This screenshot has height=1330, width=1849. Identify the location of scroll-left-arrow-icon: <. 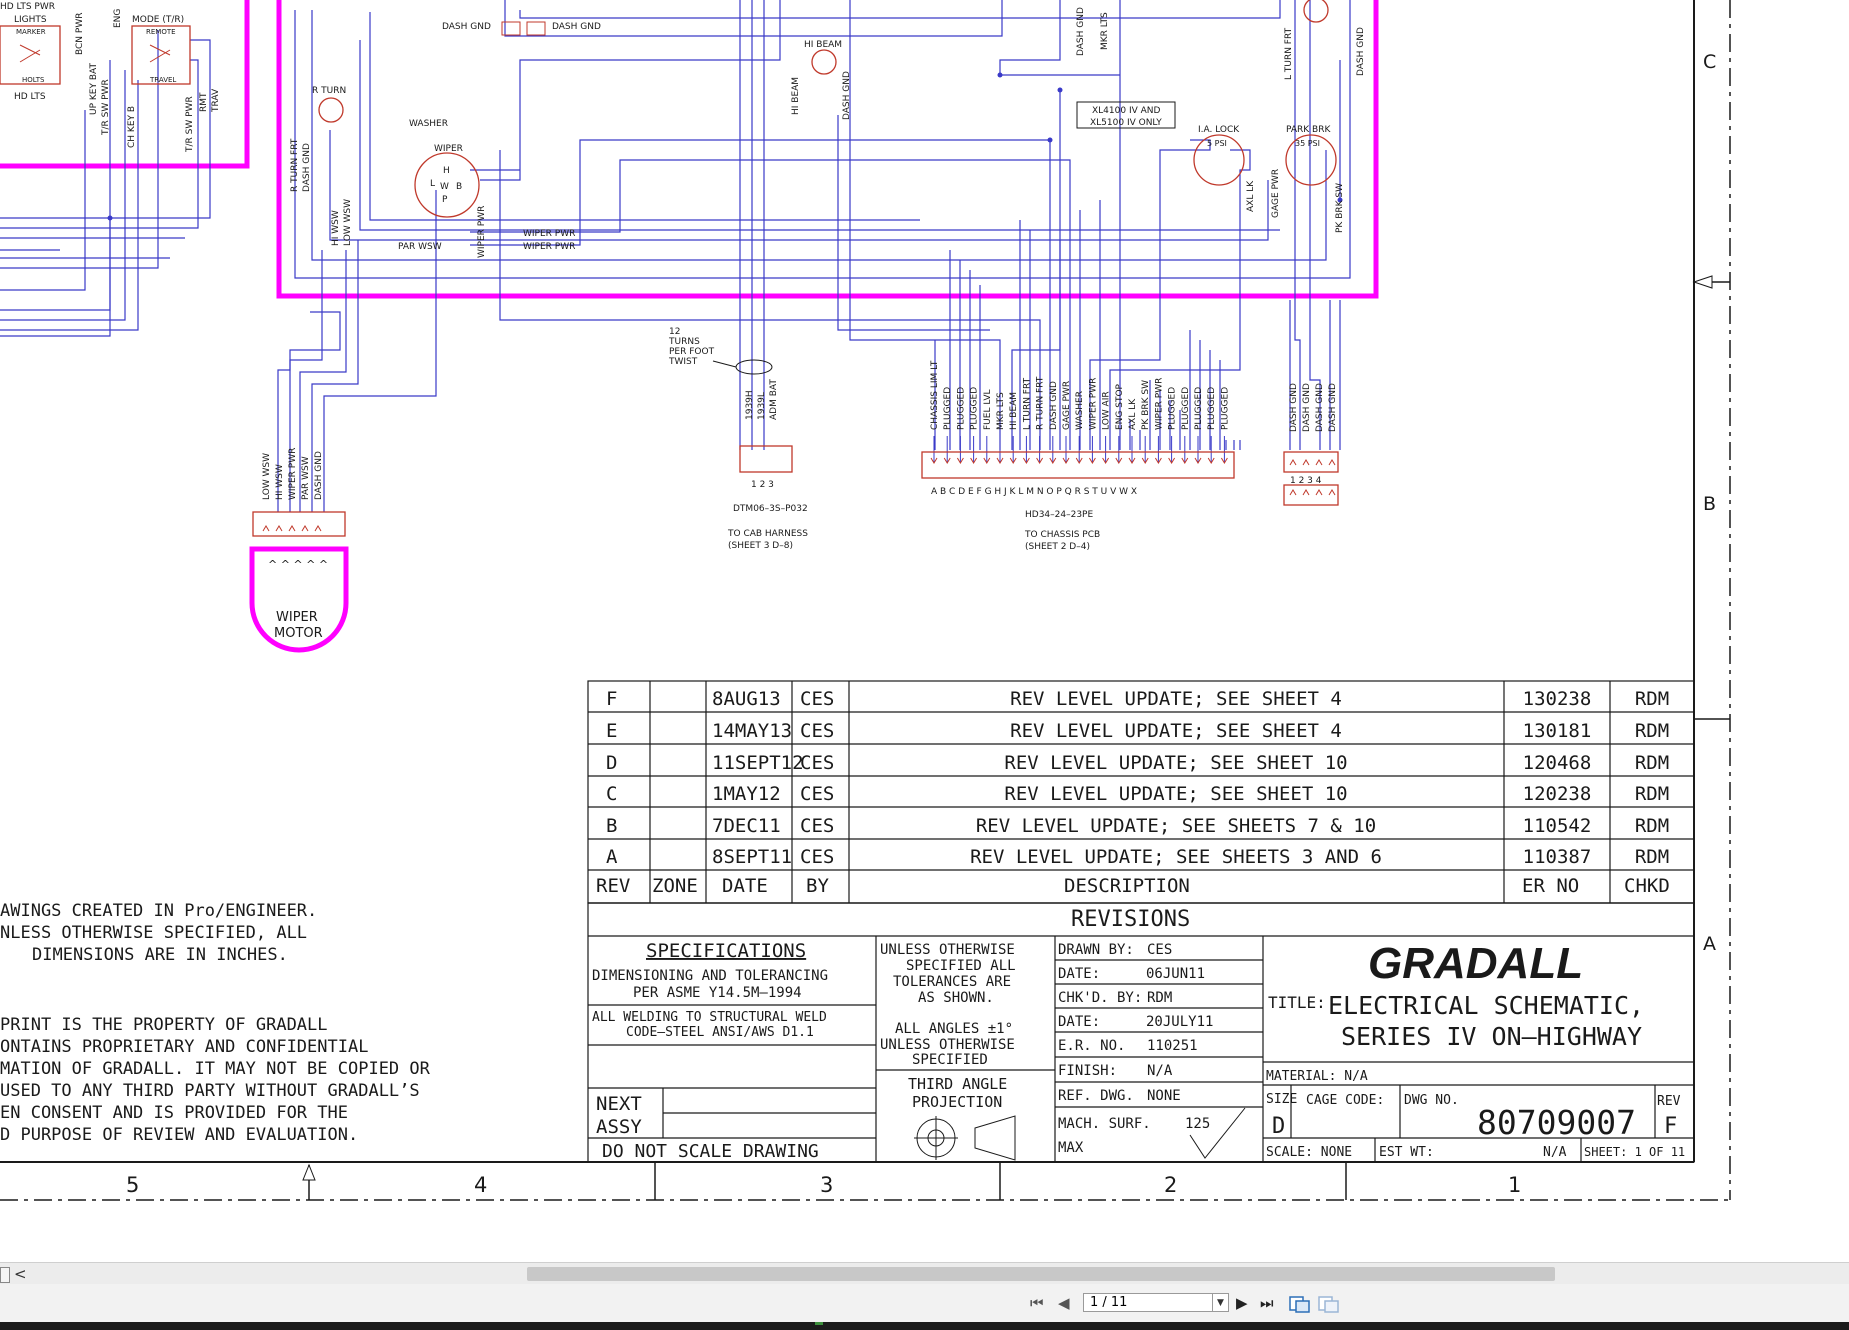
(20, 1274).